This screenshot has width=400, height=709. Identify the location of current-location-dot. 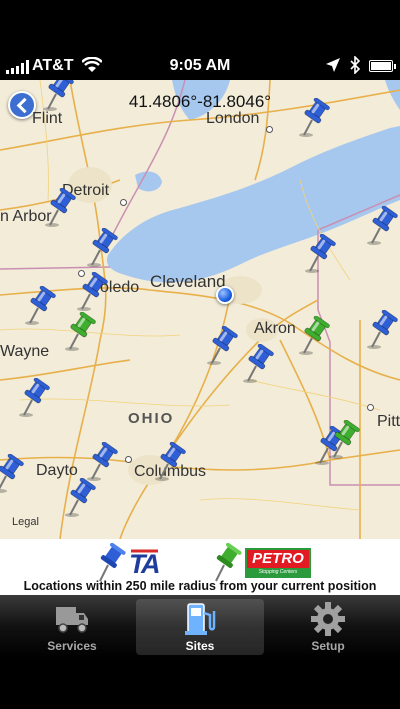
(225, 295).